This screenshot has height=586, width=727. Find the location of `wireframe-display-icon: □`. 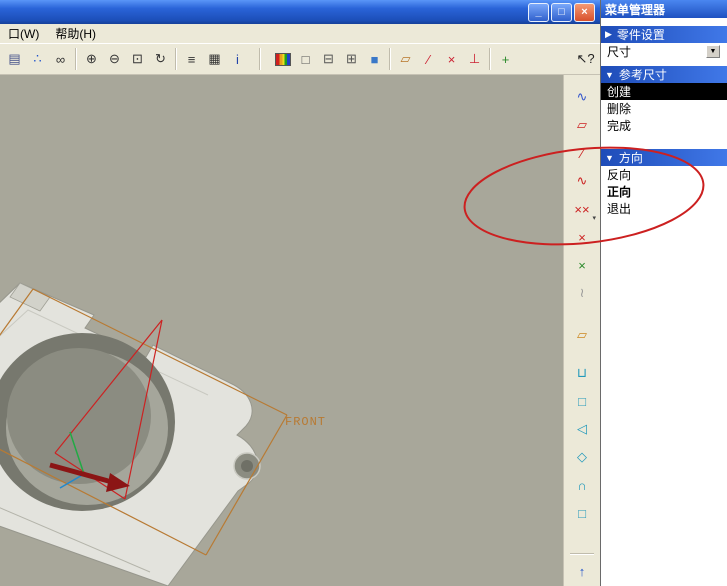

wireframe-display-icon: □ is located at coordinates (305, 59).